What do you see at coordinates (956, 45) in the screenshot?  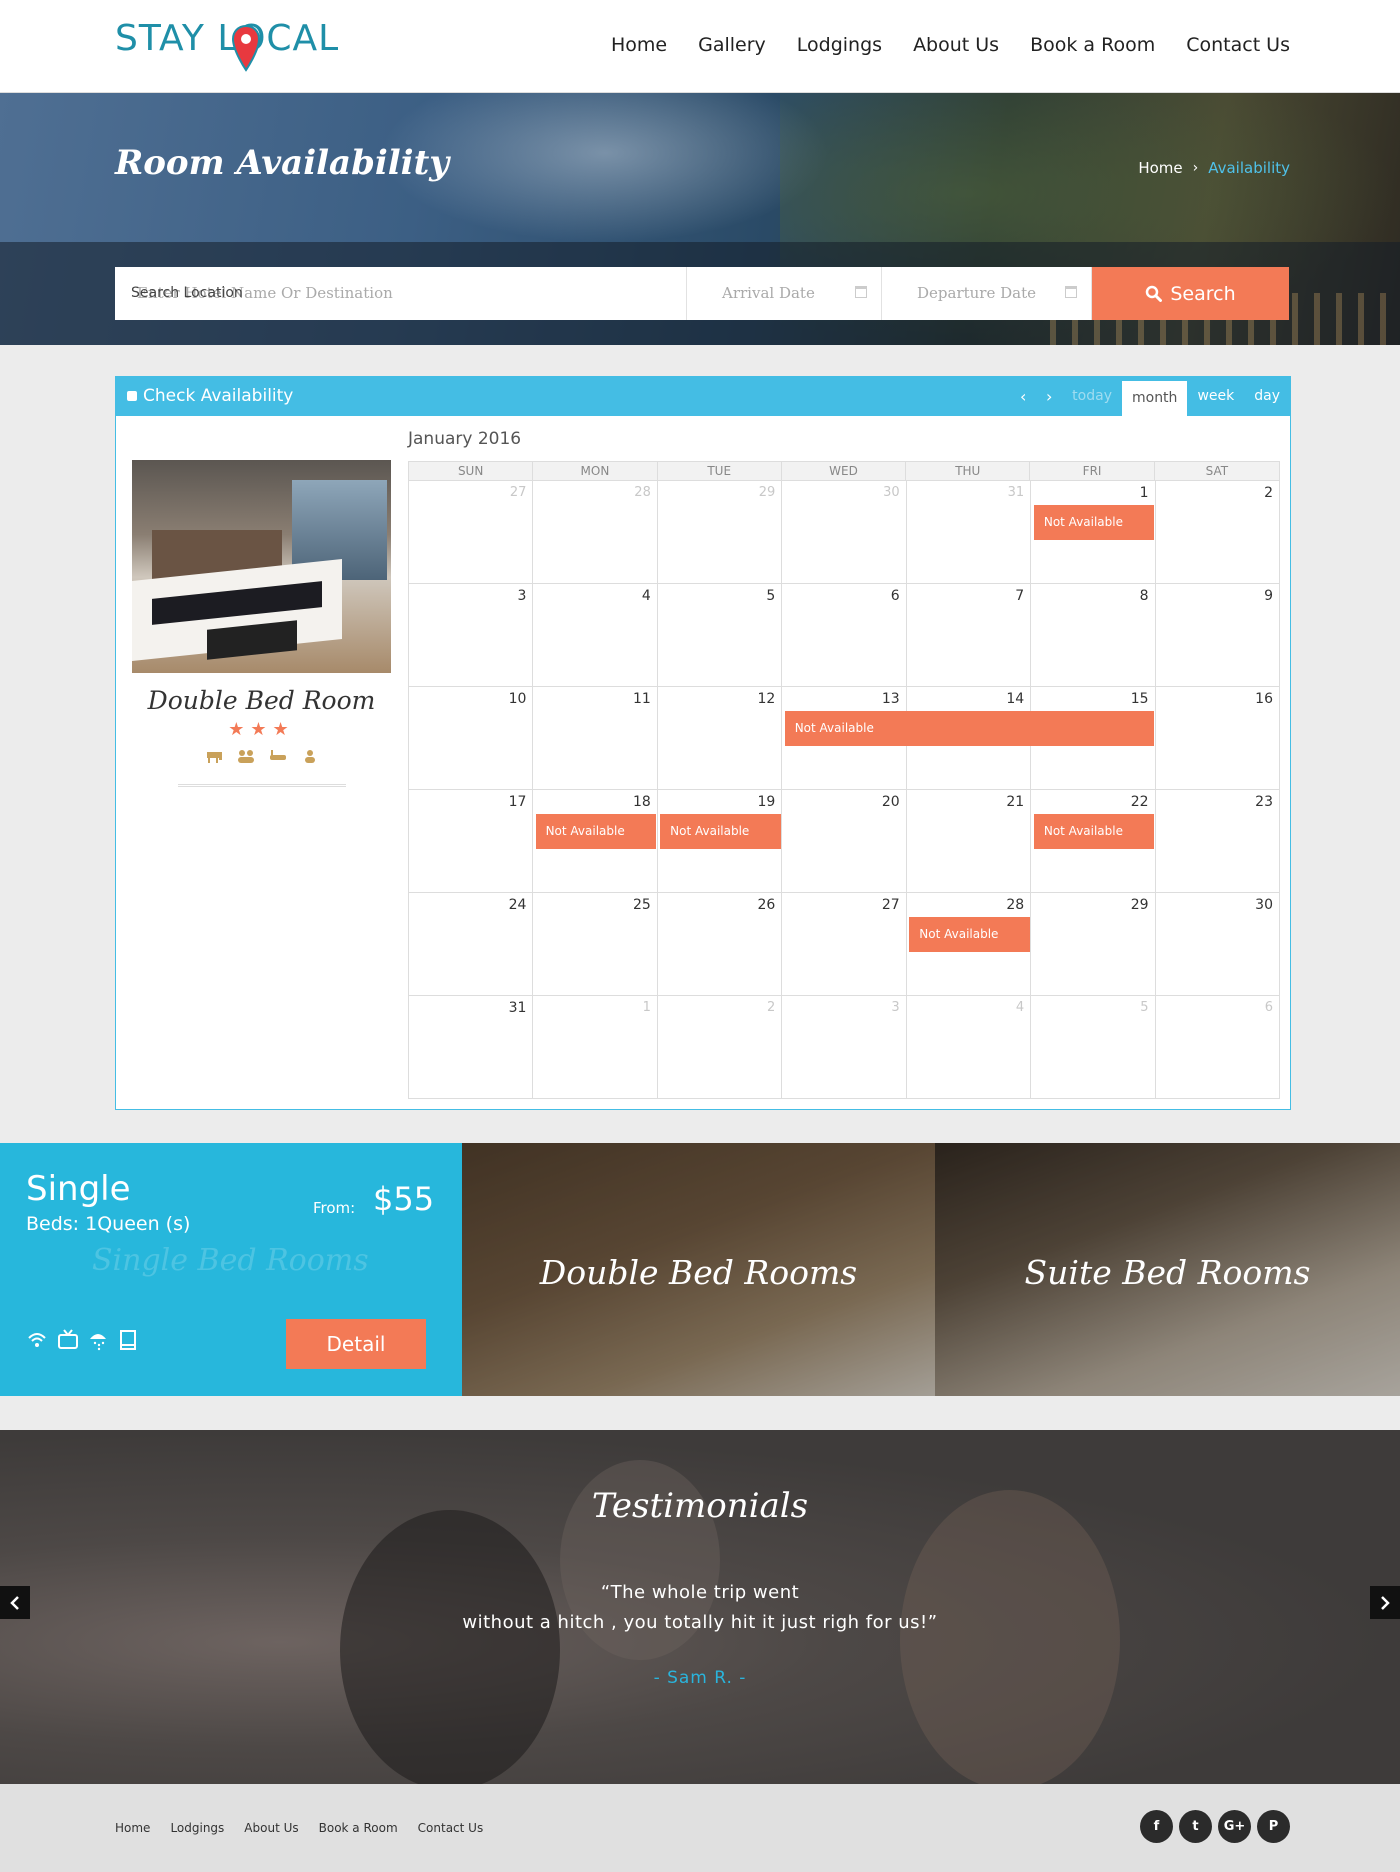 I see `nav-about-us: About Us` at bounding box center [956, 45].